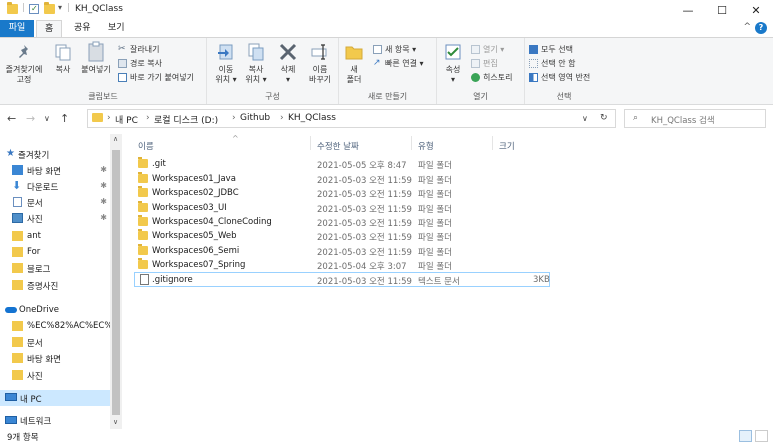  What do you see at coordinates (484, 63) in the screenshot?
I see `edit-button: 편집` at bounding box center [484, 63].